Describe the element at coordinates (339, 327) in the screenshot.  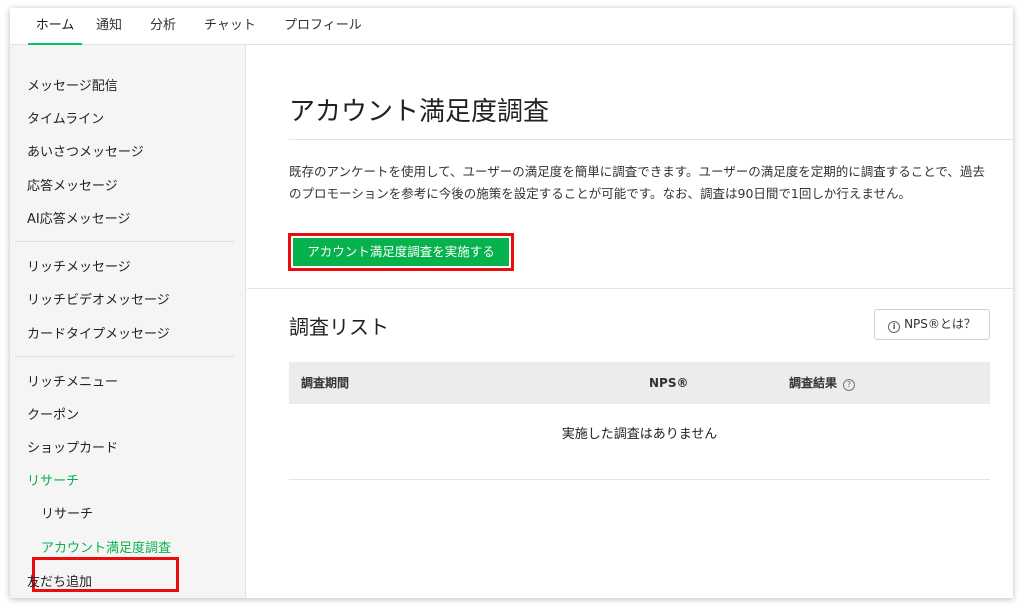
I see `survey-list-title: 調査リスト` at that location.